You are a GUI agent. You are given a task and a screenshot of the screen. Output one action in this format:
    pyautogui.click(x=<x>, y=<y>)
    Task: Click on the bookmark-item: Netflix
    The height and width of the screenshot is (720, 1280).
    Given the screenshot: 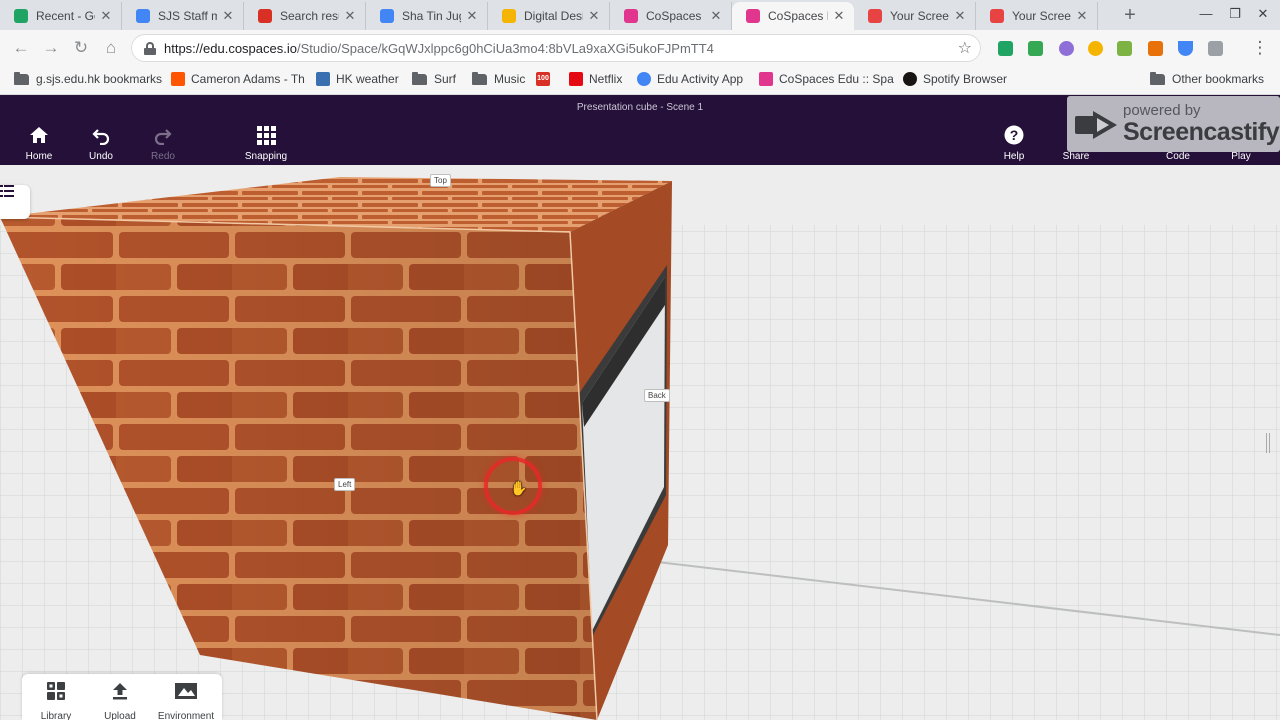 What is the action you would take?
    pyautogui.click(x=595, y=79)
    